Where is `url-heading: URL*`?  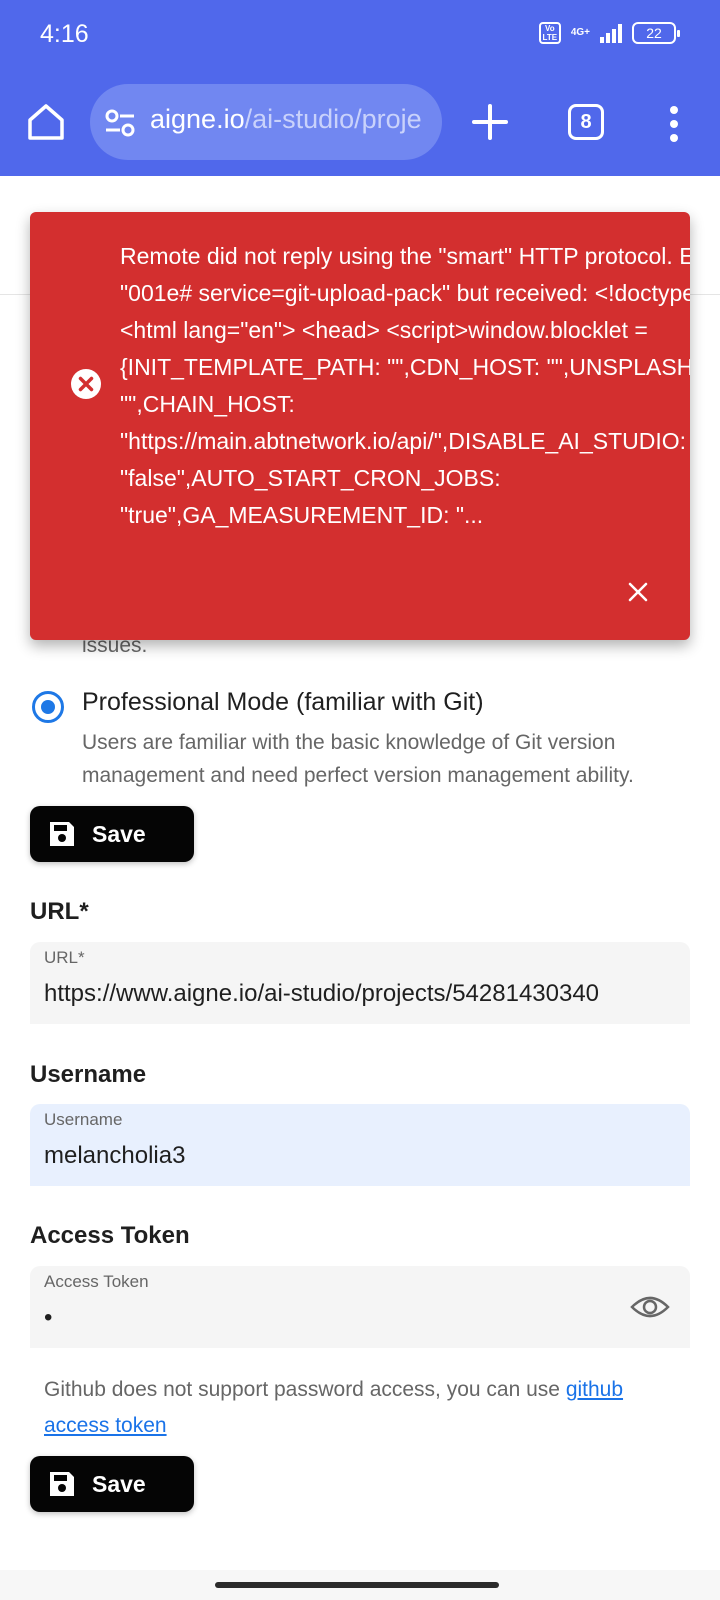
url-heading: URL* is located at coordinates (59, 911).